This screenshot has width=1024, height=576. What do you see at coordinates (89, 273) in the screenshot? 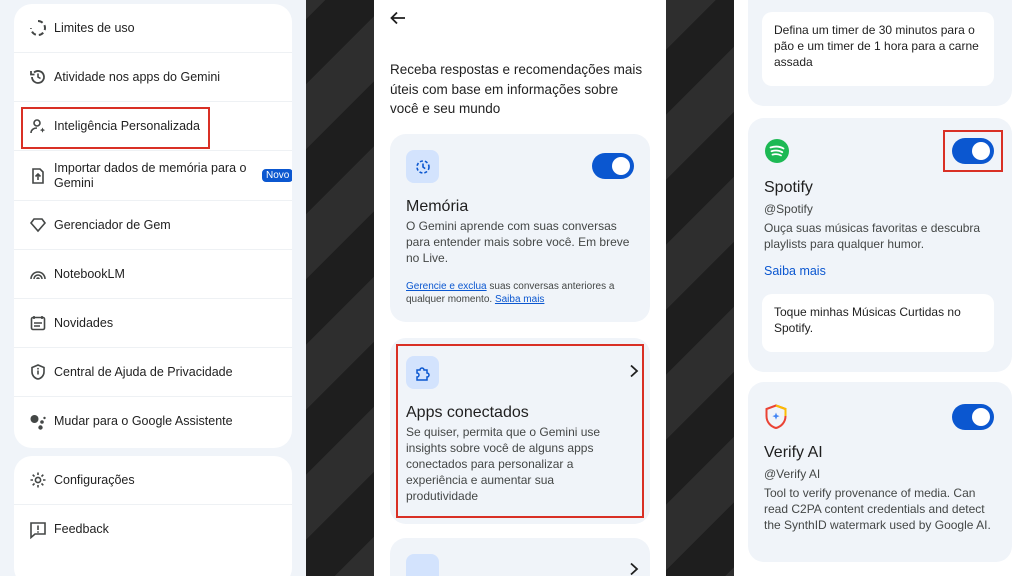
I see `menu-item-label: NotebookLM` at bounding box center [89, 273].